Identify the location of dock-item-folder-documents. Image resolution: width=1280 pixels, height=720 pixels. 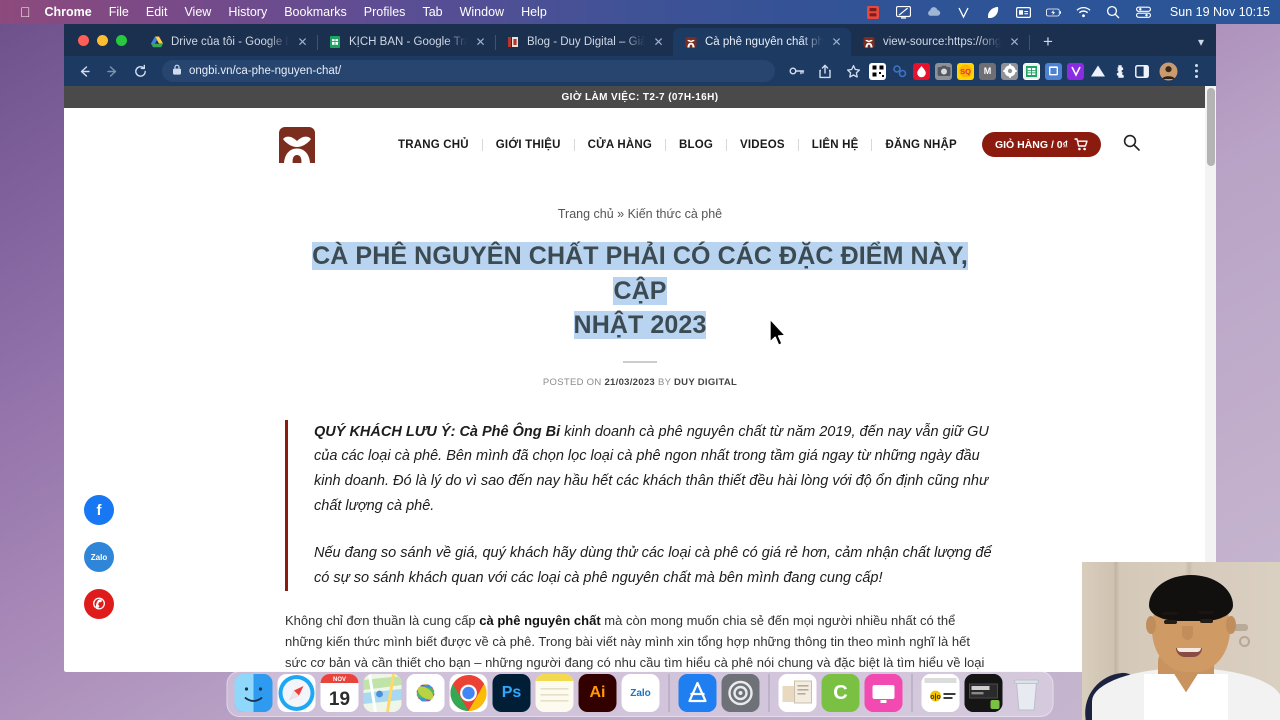
(797, 693).